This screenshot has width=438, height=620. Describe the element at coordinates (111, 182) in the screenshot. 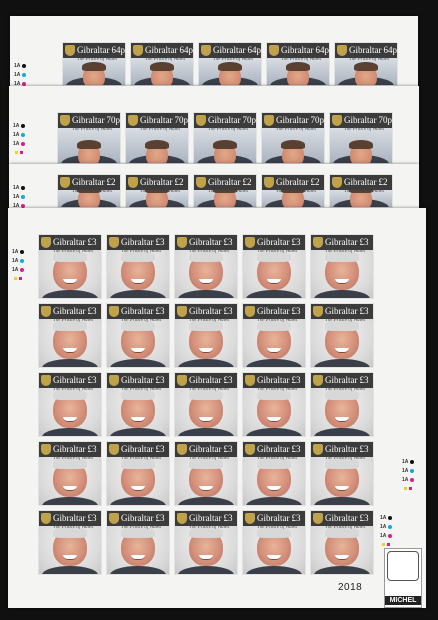

I see `stamp-value: £2` at that location.